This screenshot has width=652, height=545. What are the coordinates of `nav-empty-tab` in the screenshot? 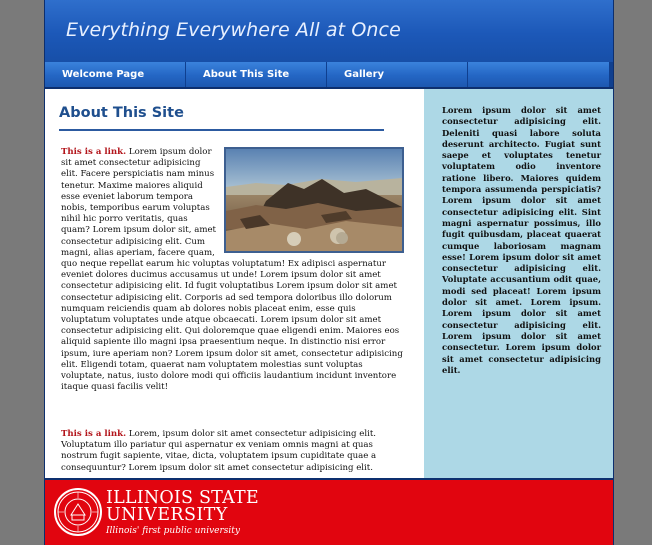 It's located at (538, 74).